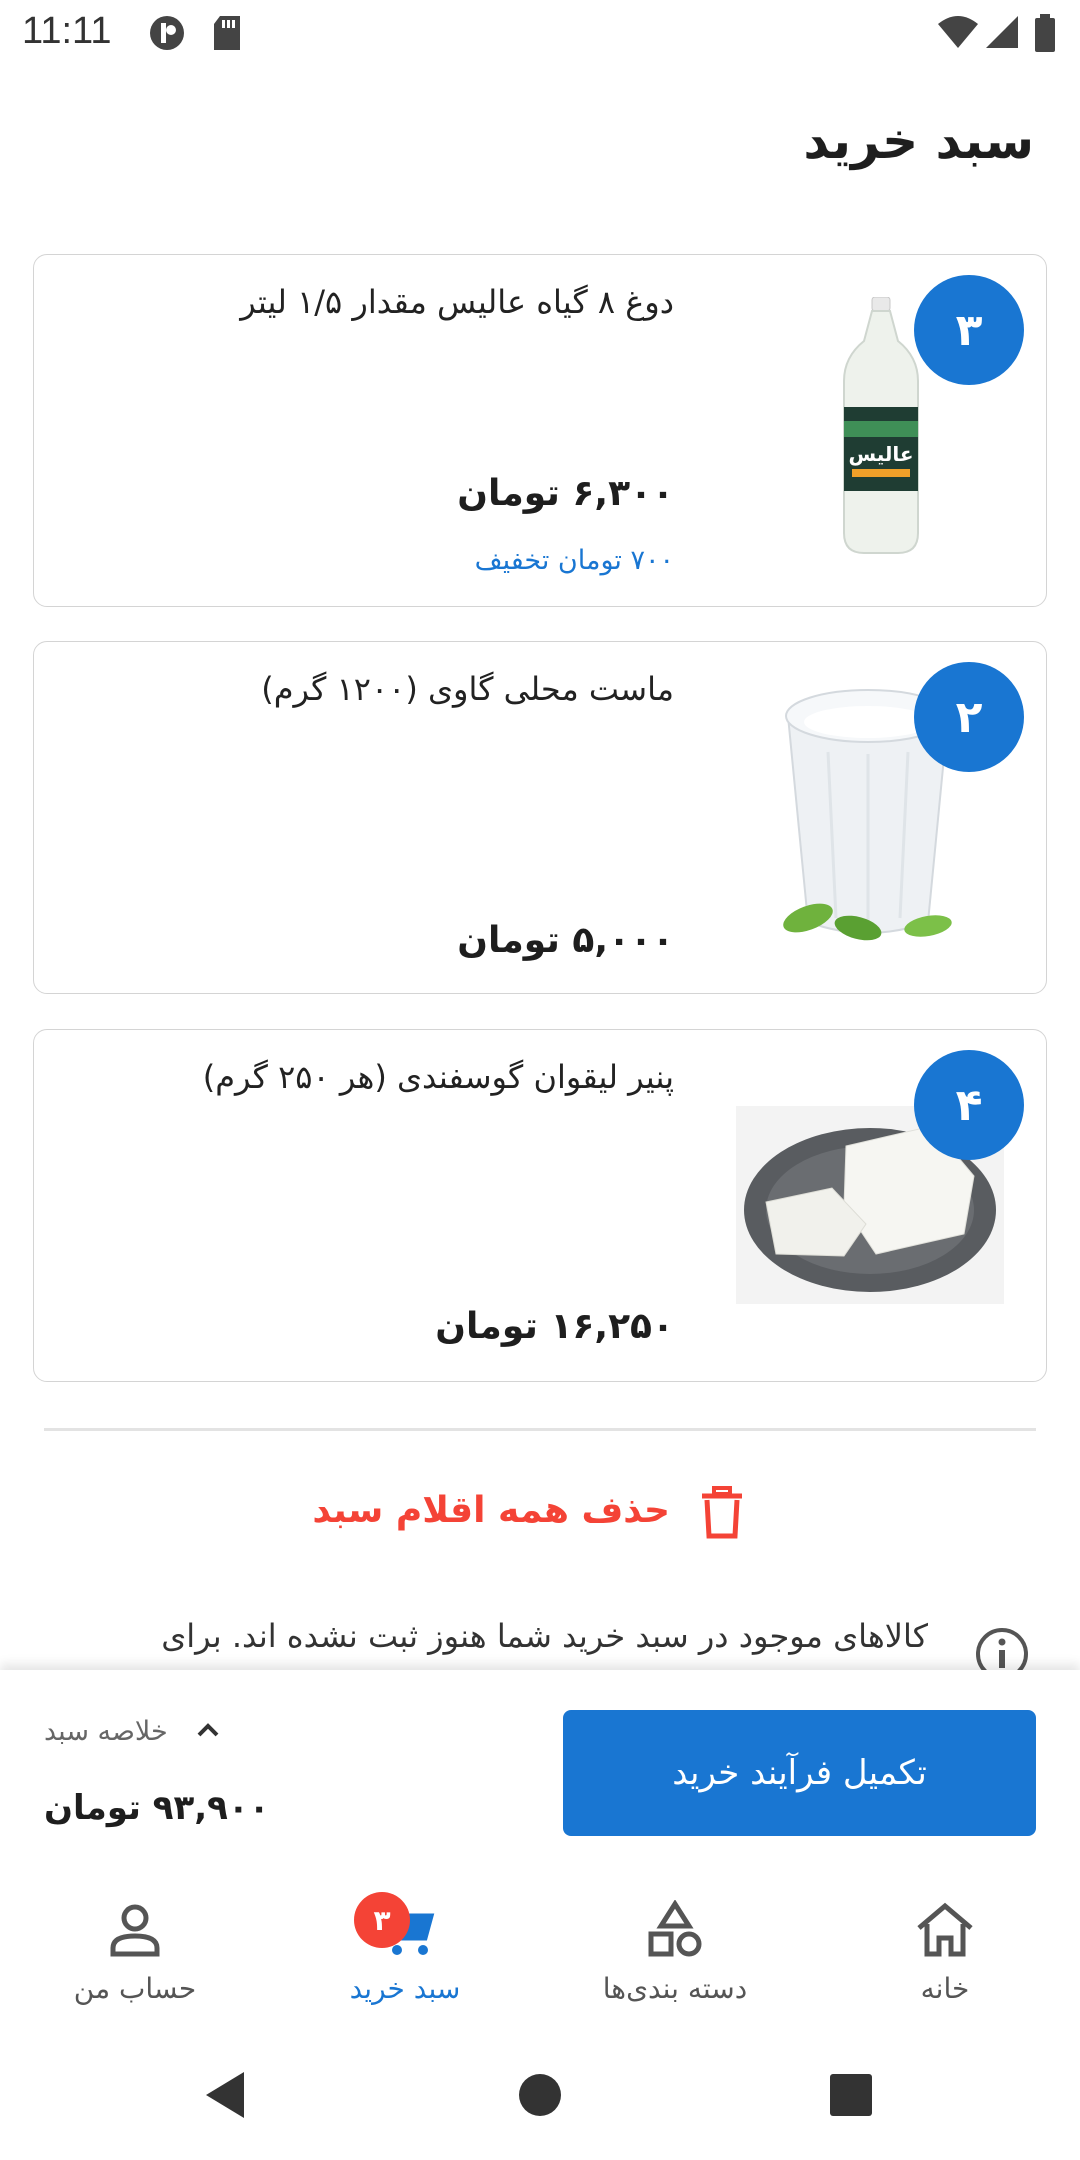 The height and width of the screenshot is (2160, 1080). I want to click on status-bar: 11:11, so click(540, 33).